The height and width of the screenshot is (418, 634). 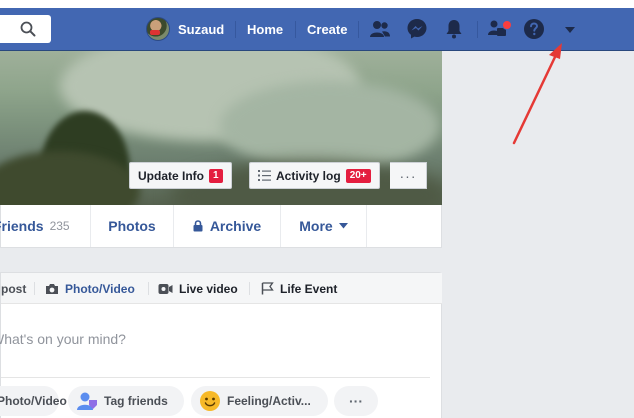 I want to click on update-info-label: Update Info, so click(x=171, y=175).